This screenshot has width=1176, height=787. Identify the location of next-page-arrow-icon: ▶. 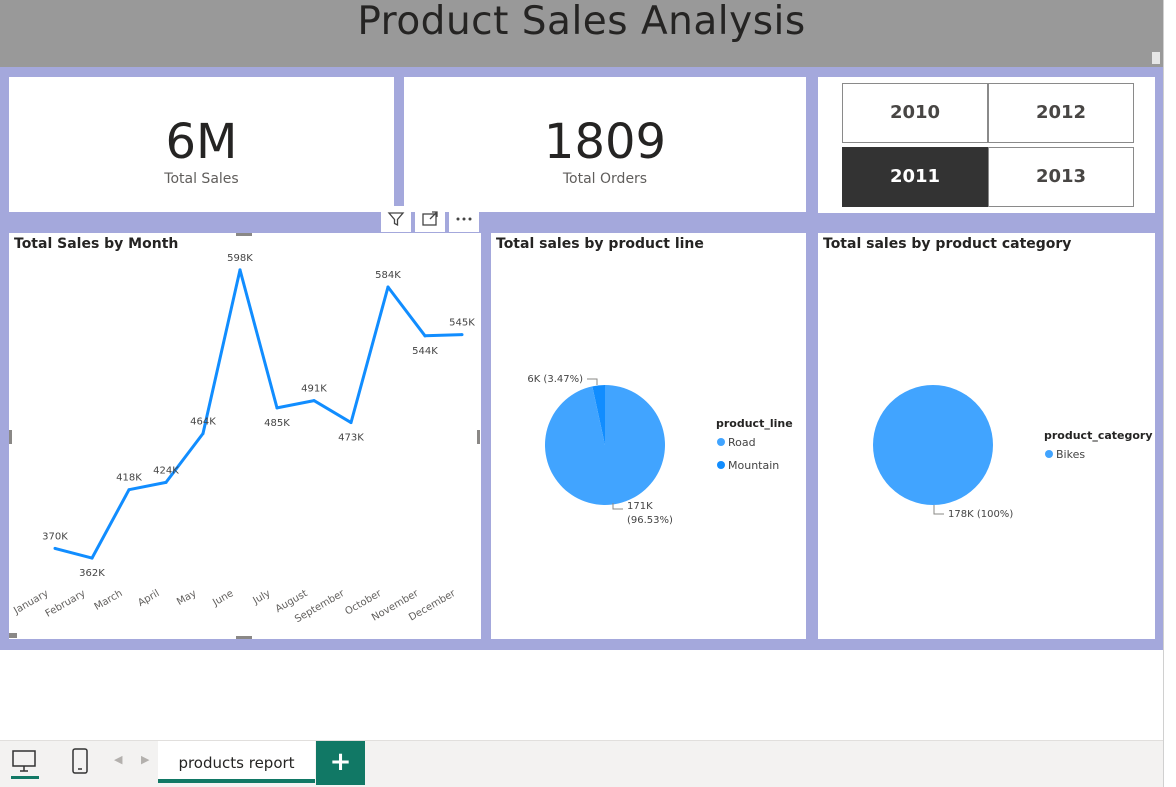
(145, 759).